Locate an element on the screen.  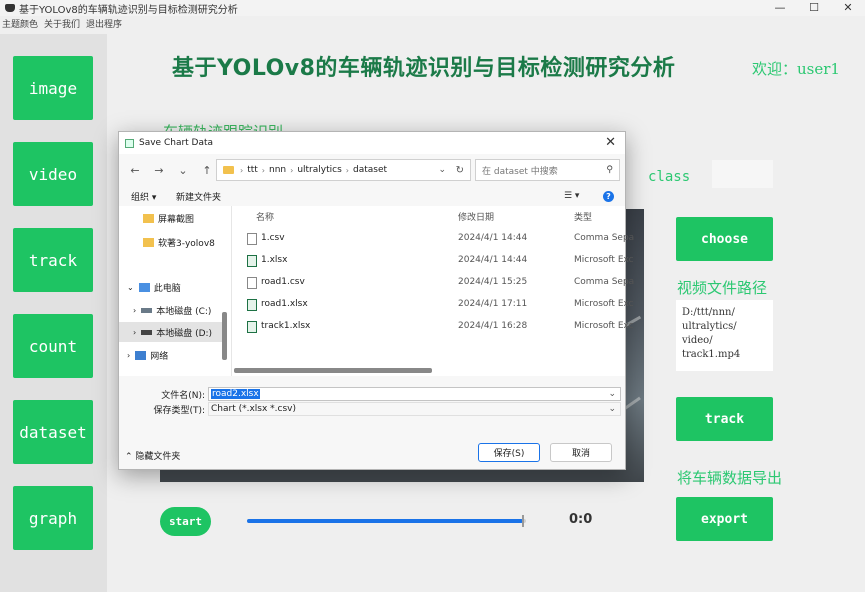
filename-label: 文件名(N): is located at coordinates (183, 395).